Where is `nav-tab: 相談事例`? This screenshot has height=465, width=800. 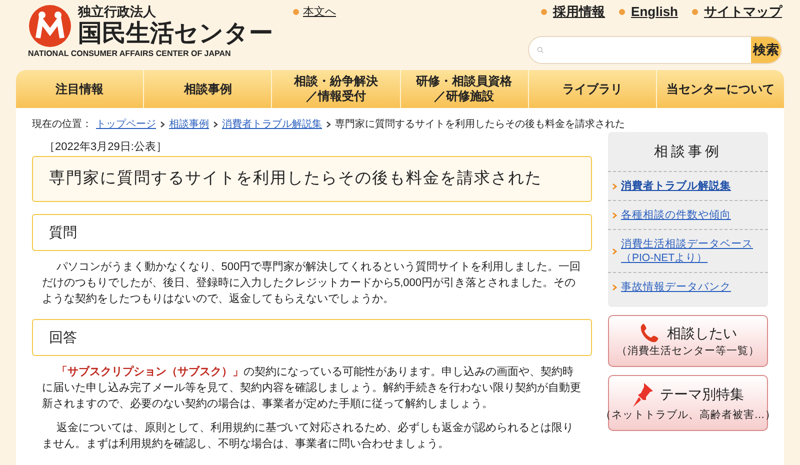 nav-tab: 相談事例 is located at coordinates (208, 89).